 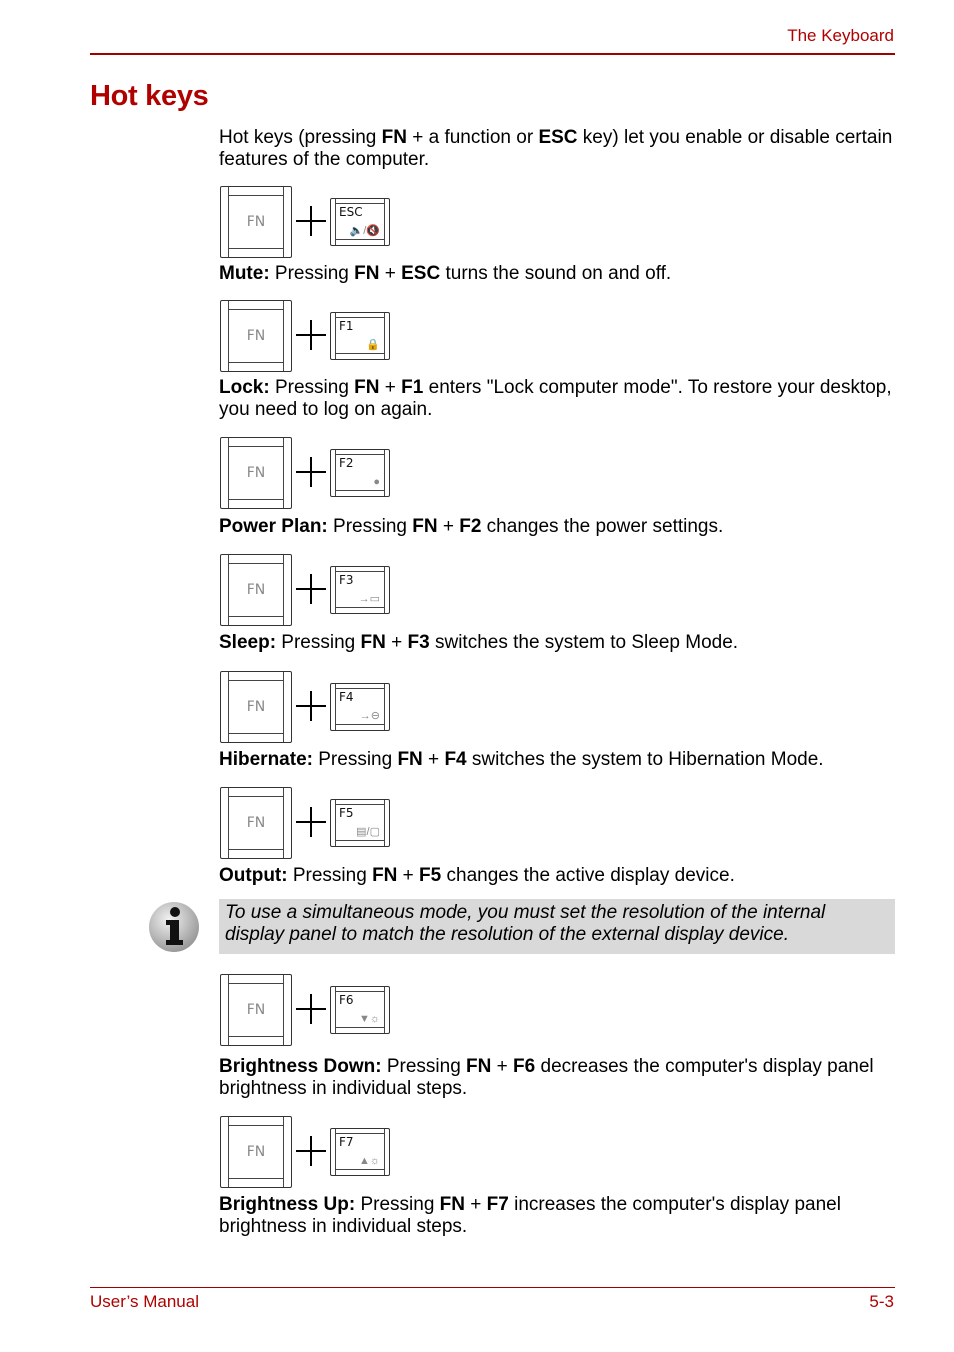 I want to click on text-bold: F6, so click(x=524, y=1066).